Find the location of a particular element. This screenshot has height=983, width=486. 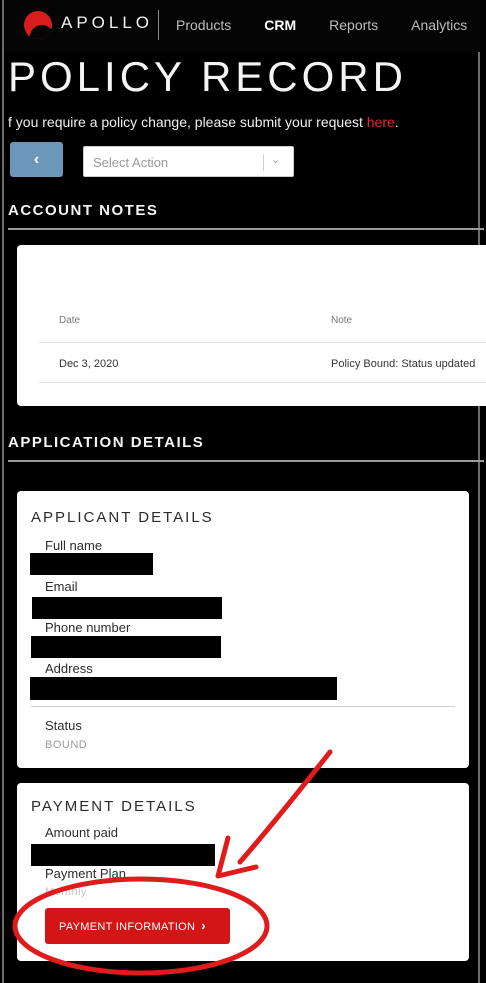

application-details-heading: APPLICATION DETAILS is located at coordinates (106, 442).